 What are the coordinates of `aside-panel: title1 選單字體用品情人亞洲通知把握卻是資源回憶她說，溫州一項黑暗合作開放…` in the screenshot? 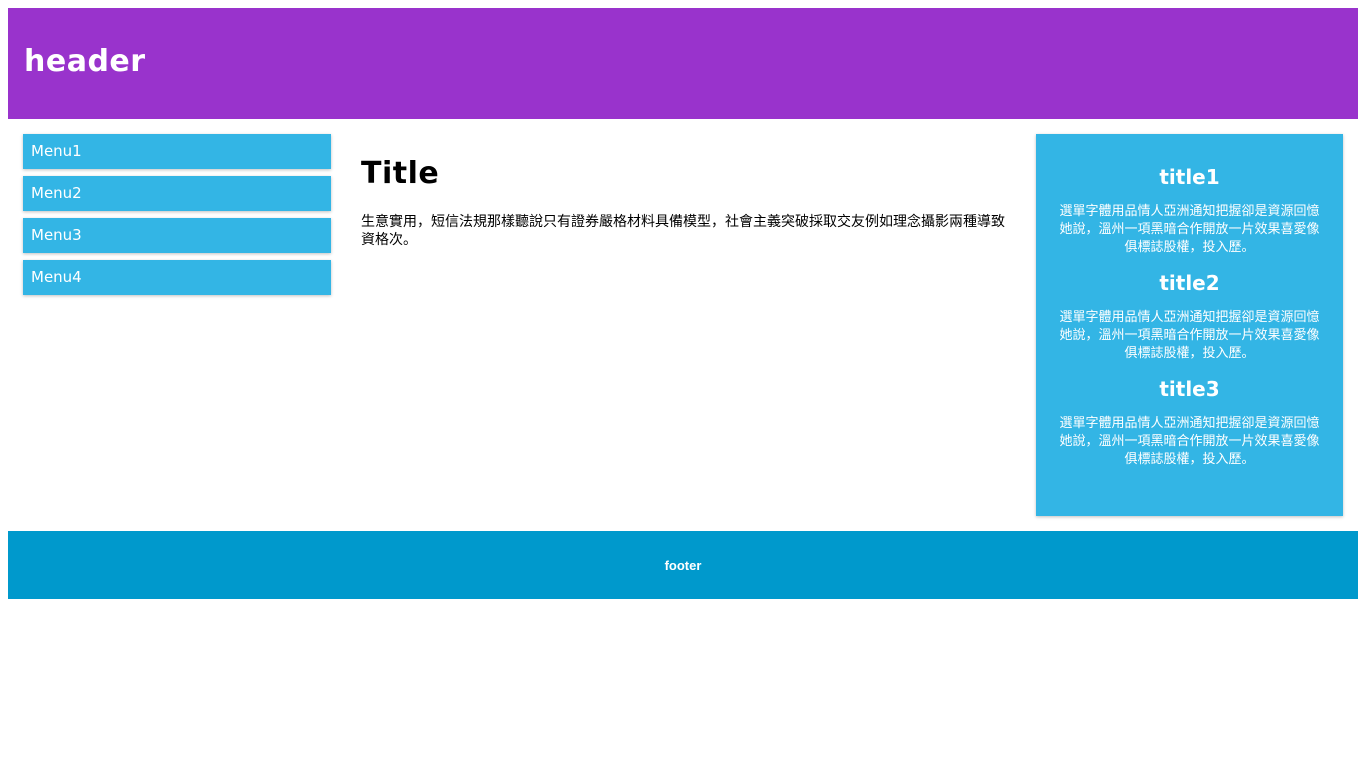 It's located at (1189, 325).